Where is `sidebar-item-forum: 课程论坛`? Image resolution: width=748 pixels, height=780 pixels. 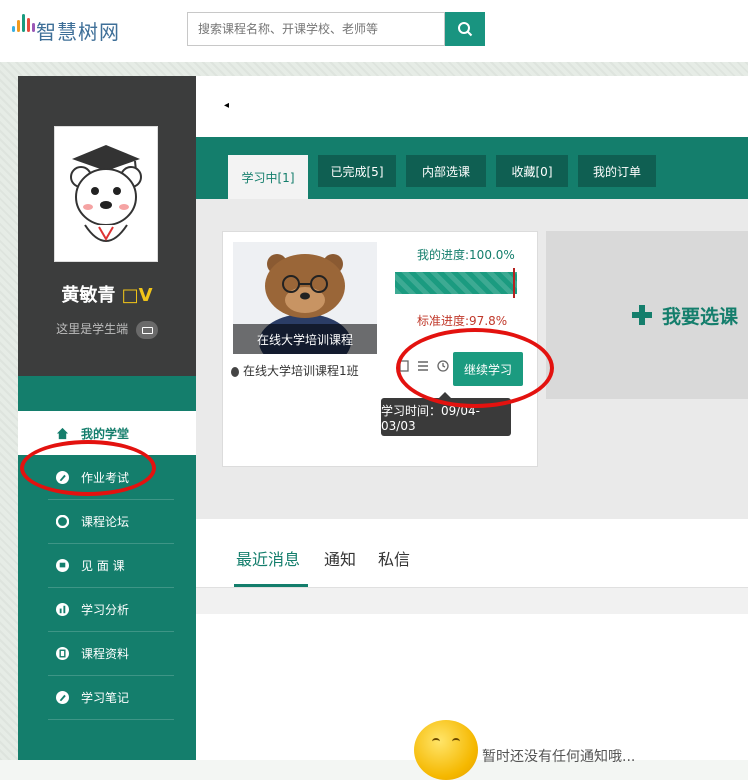
sidebar-item-forum: 课程论坛 is located at coordinates (107, 521).